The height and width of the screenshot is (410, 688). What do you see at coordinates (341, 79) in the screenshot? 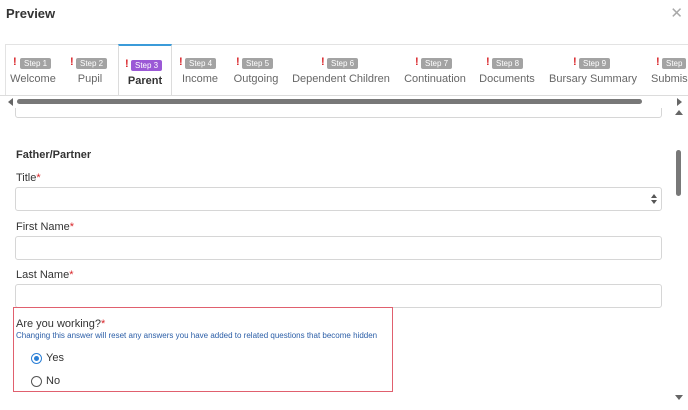
I see `tab-label: Dependent Children` at bounding box center [341, 79].